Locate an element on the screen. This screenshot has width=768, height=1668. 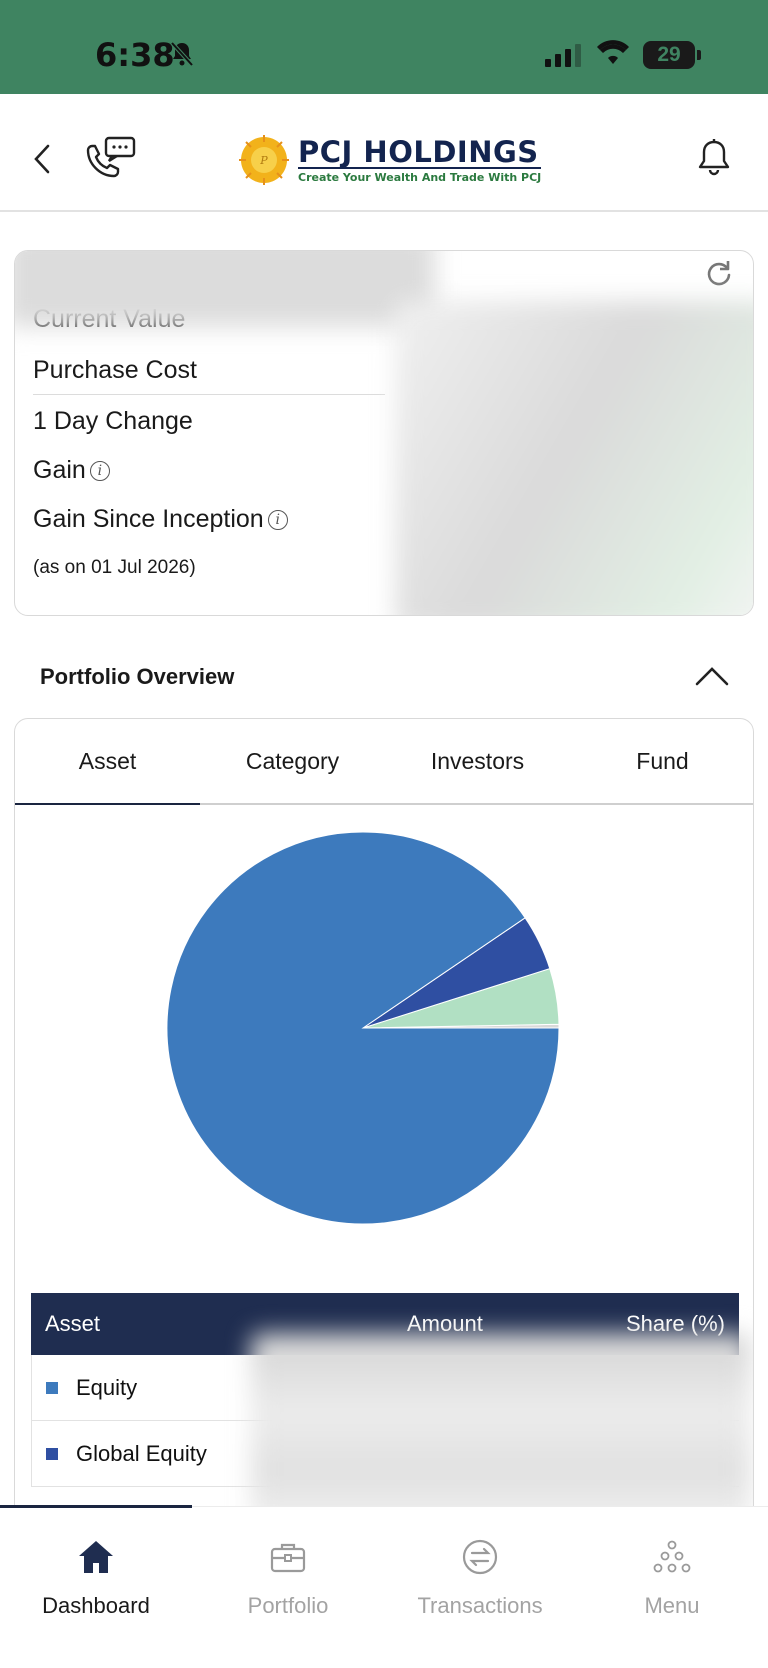
wifi-icon is located at coordinates (613, 55).